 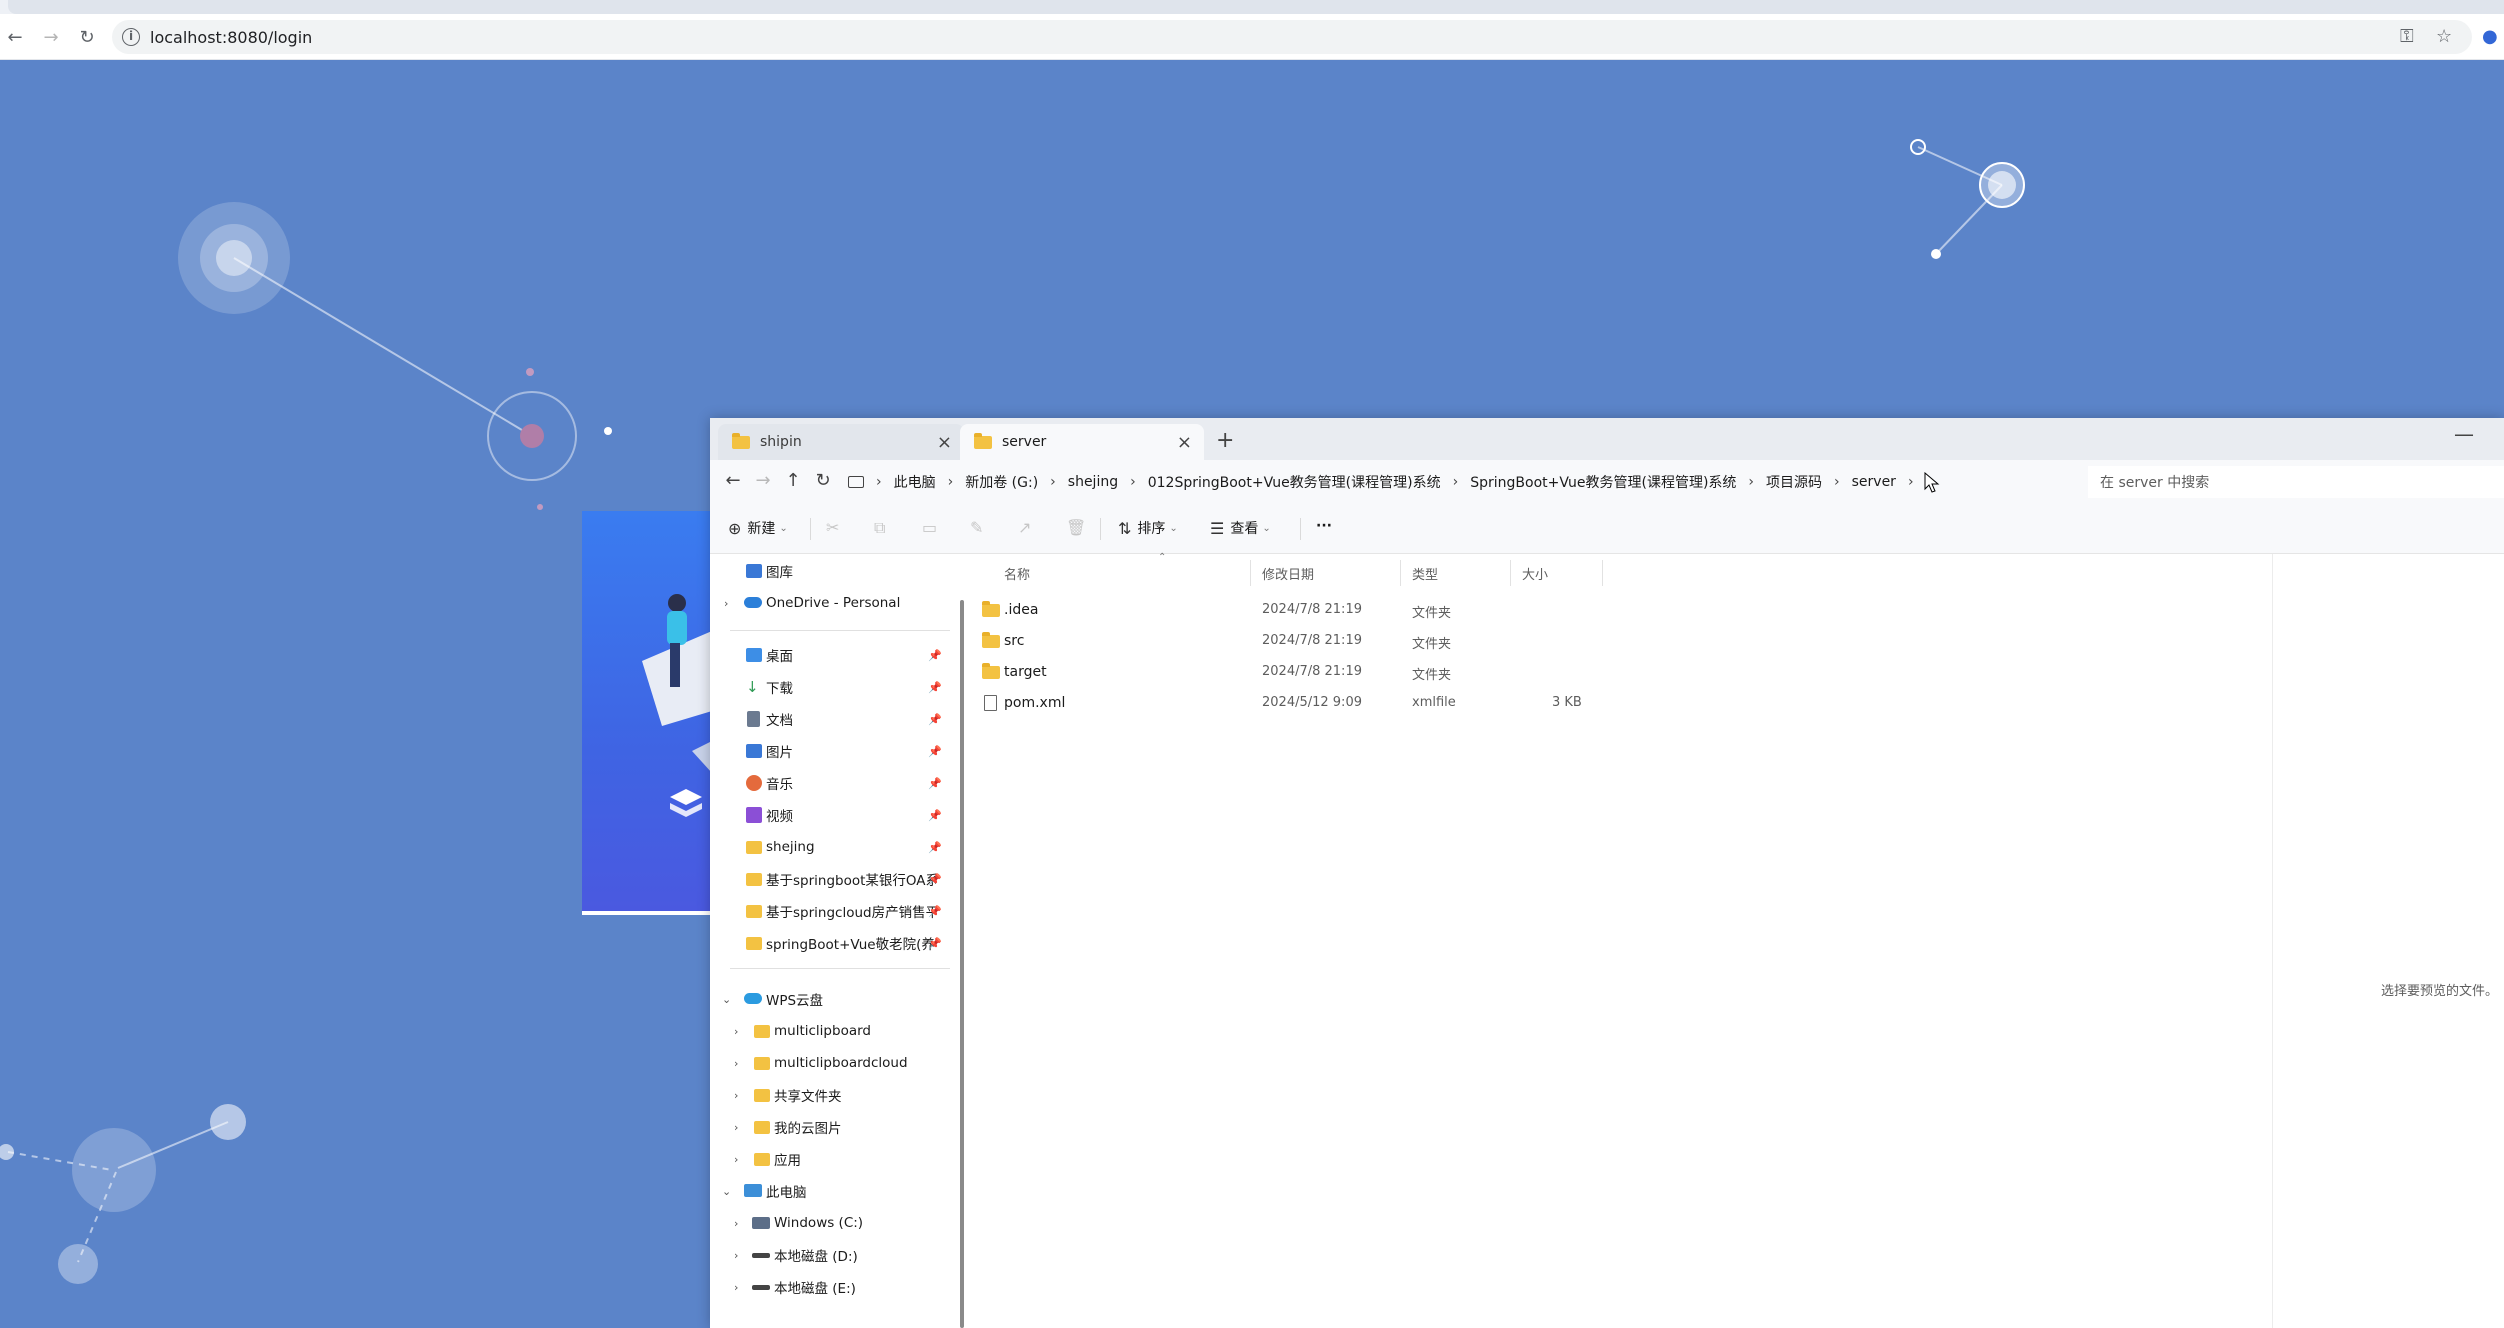 I want to click on nav-item-videos: 视频 📌, so click(x=832, y=815).